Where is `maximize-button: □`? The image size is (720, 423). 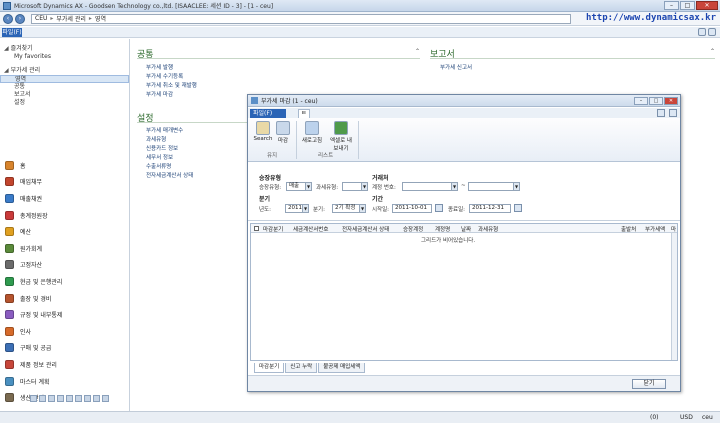 maximize-button: □ is located at coordinates (687, 5).